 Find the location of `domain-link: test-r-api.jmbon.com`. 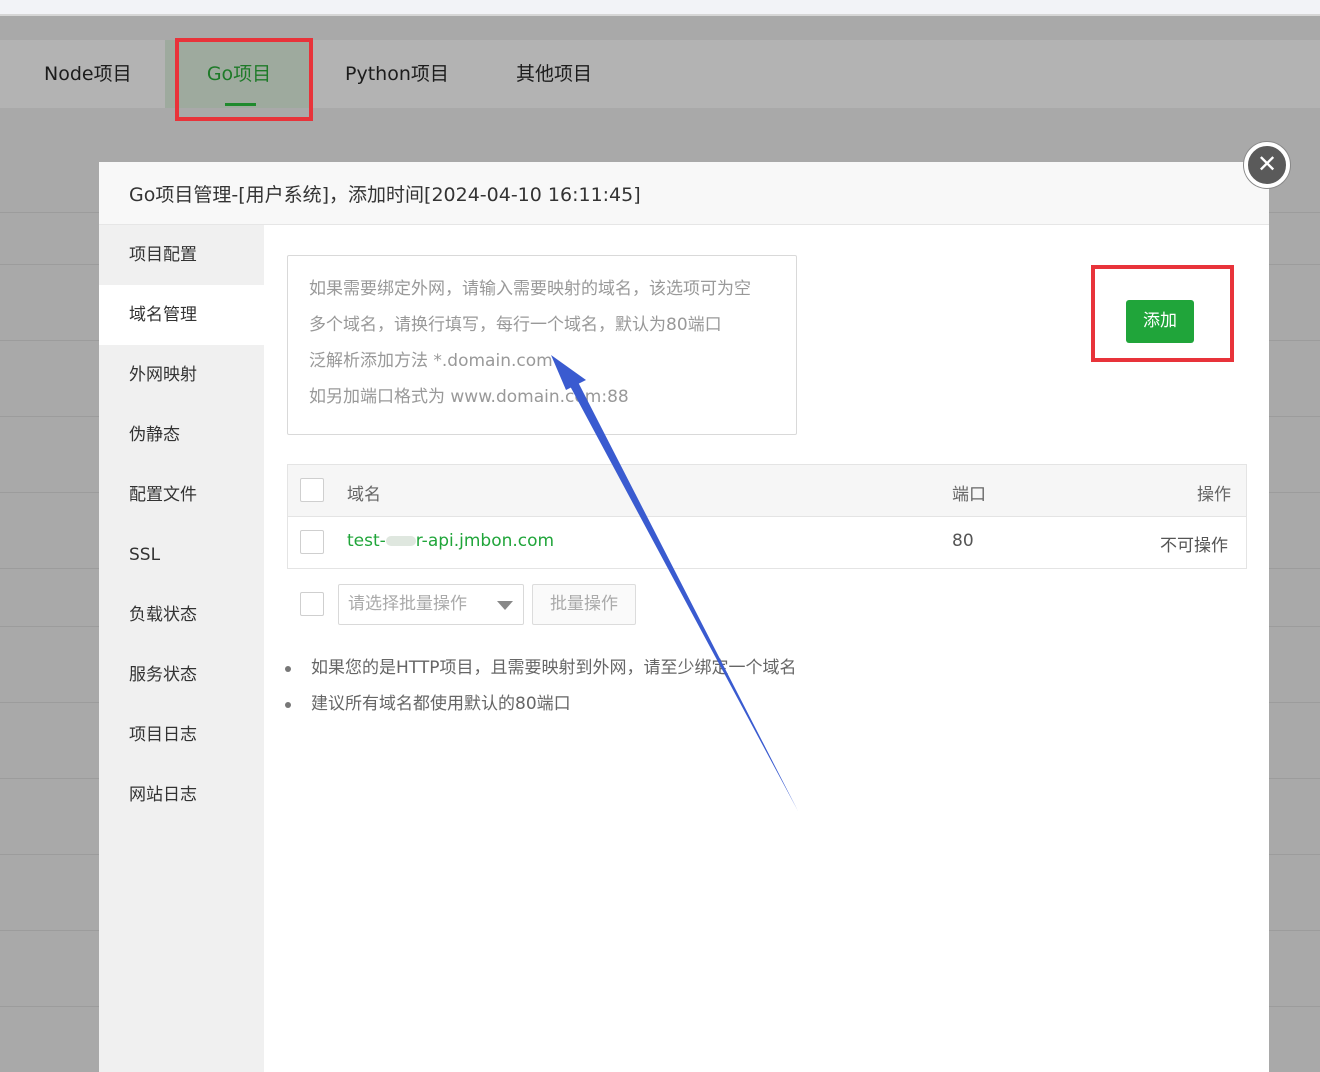

domain-link: test-r-api.jmbon.com is located at coordinates (450, 541).